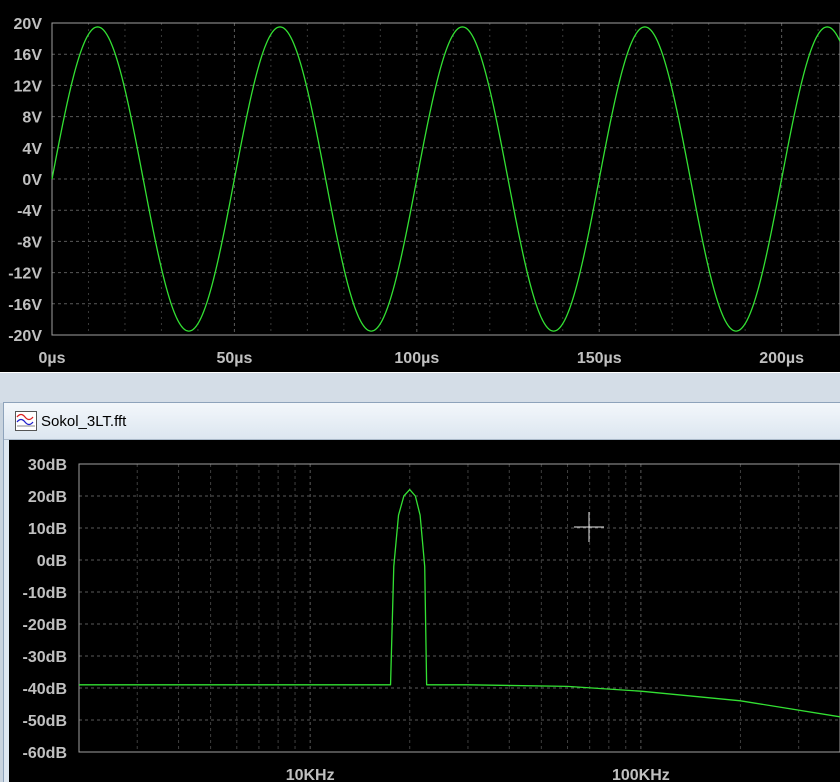  I want to click on y-tick-label: 30dB, so click(47, 465).